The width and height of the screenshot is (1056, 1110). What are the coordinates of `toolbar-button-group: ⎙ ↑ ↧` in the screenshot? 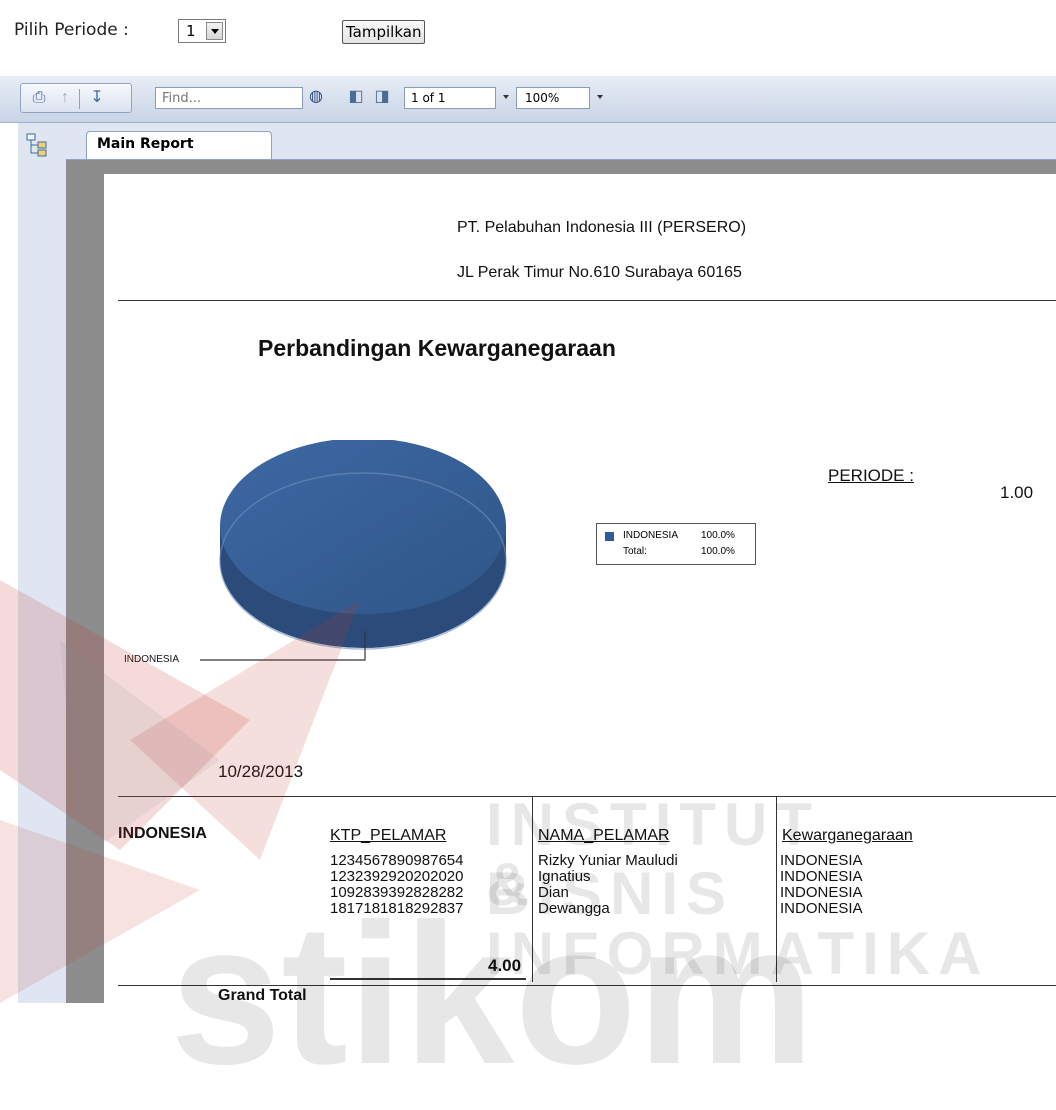 It's located at (76, 98).